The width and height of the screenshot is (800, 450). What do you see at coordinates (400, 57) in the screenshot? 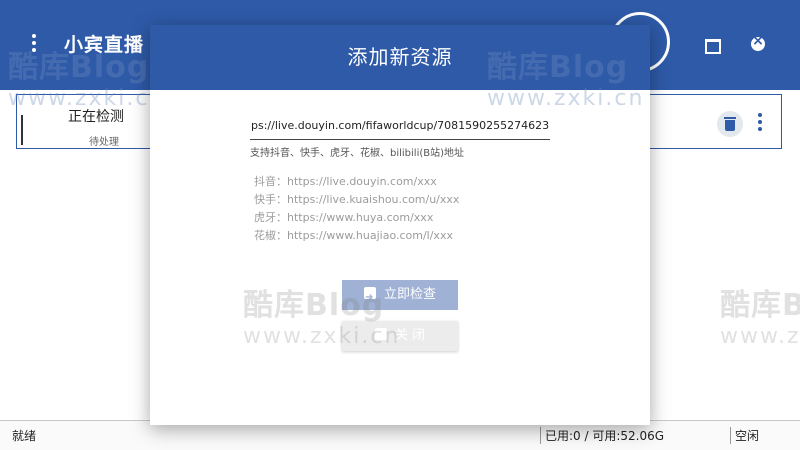
I see `dialog-title: 添加新资源` at bounding box center [400, 57].